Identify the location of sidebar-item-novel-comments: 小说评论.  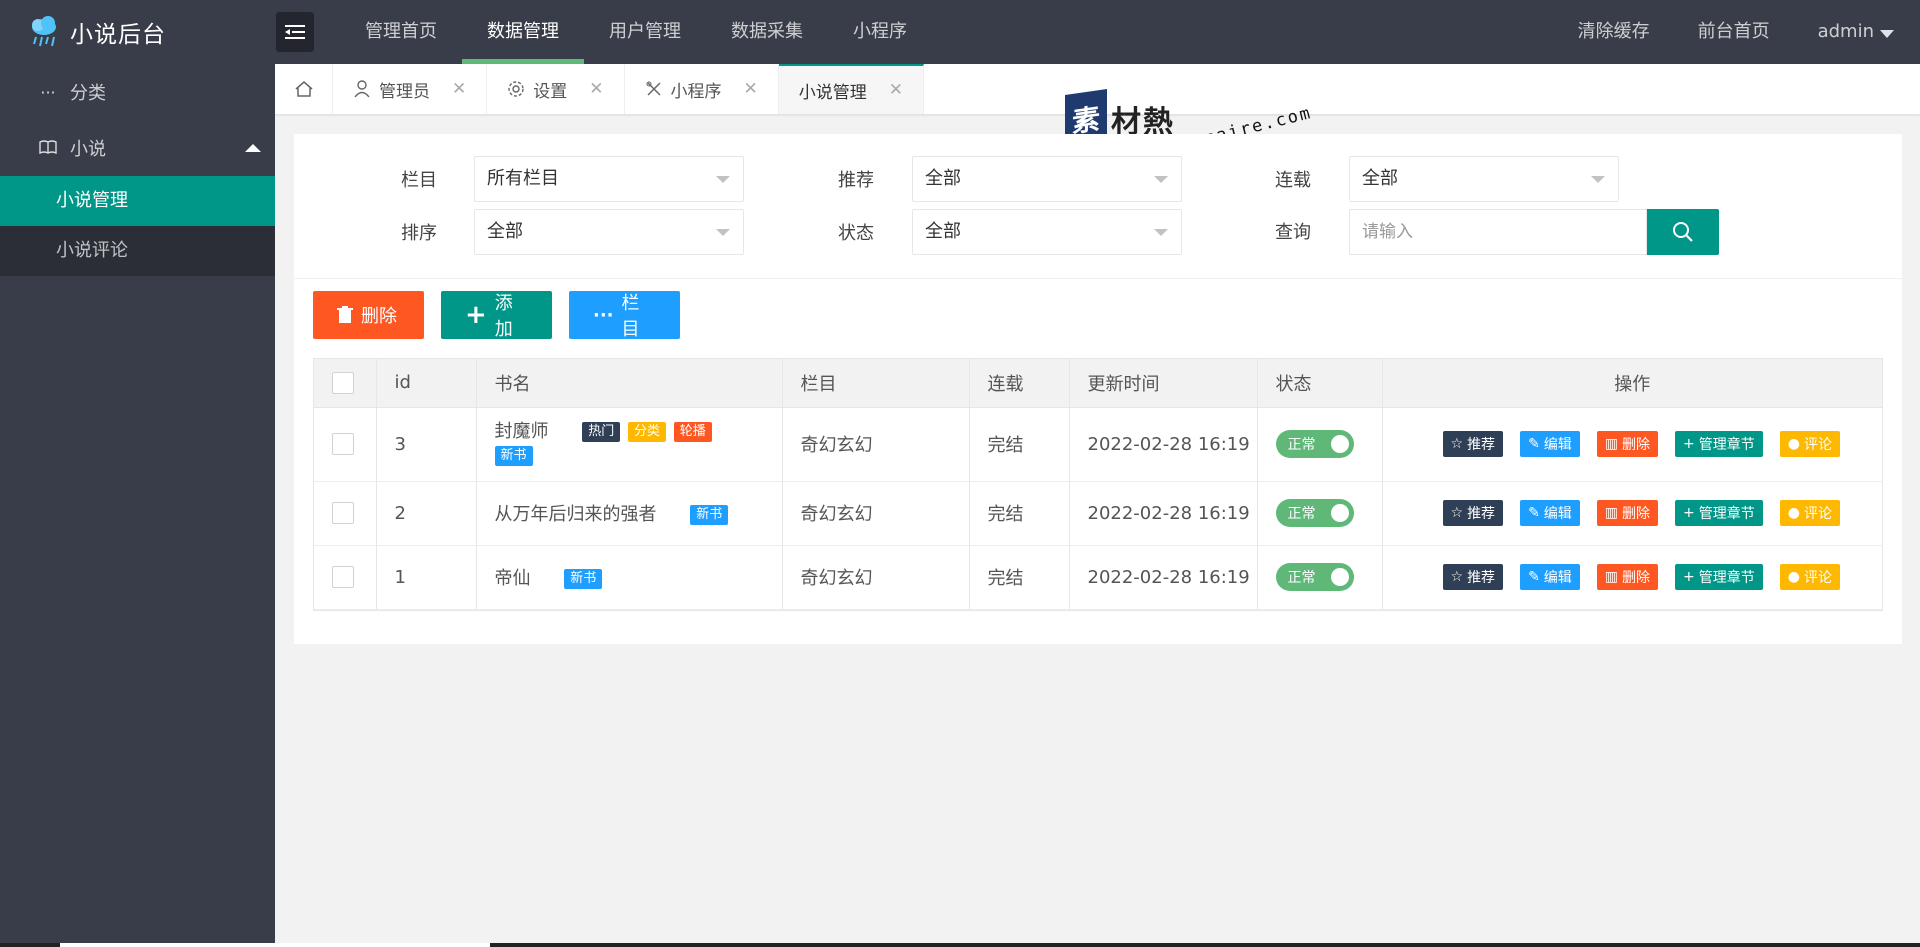
(137, 251).